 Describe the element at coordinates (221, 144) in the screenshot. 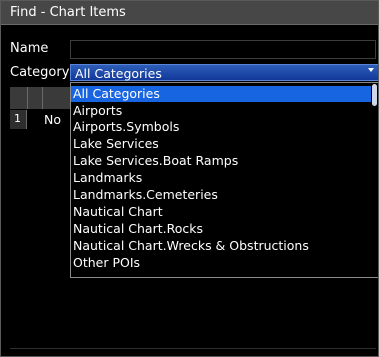

I see `option-lake-services: Lake Services` at that location.